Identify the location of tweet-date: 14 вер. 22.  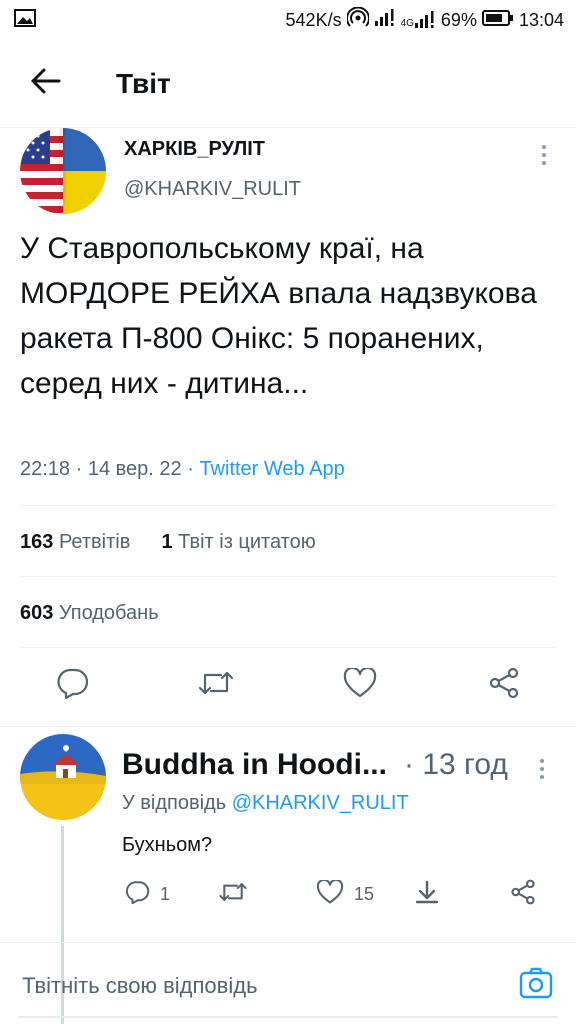
(134, 469).